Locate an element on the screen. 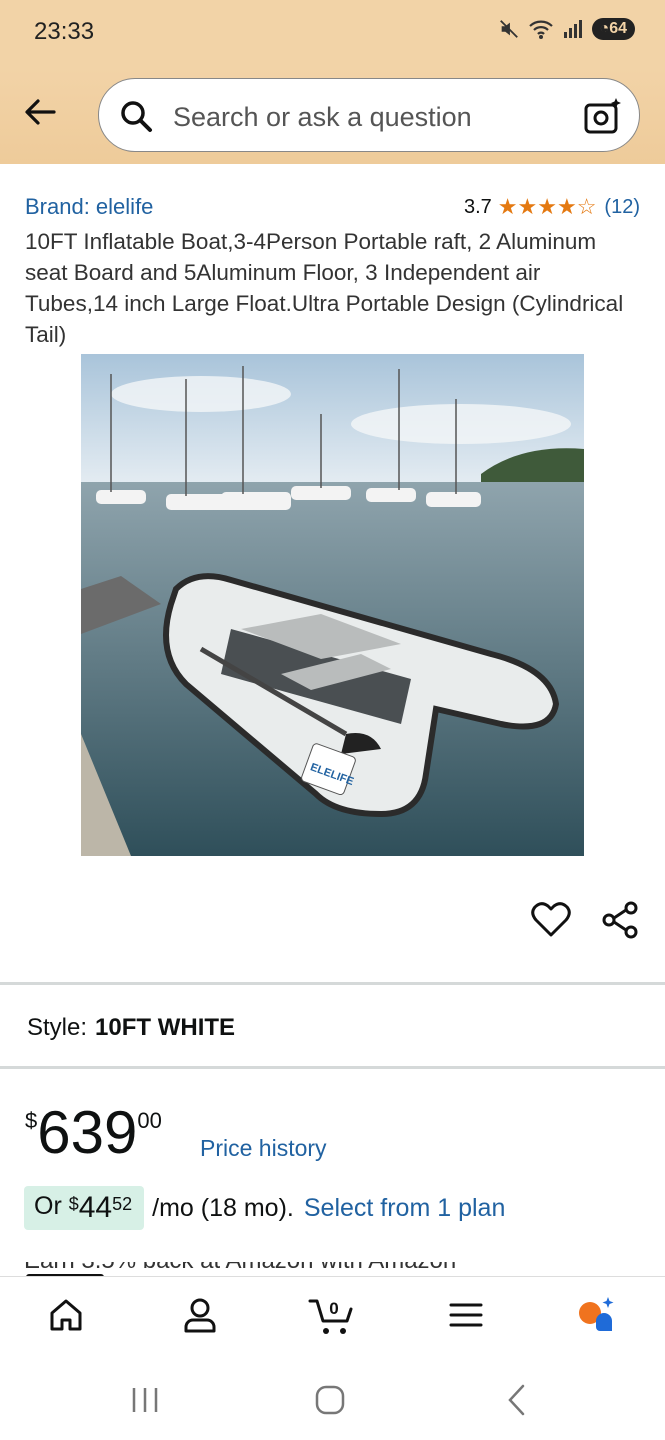 This screenshot has width=665, height=1440. cart-button: 0 is located at coordinates (333, 1315).